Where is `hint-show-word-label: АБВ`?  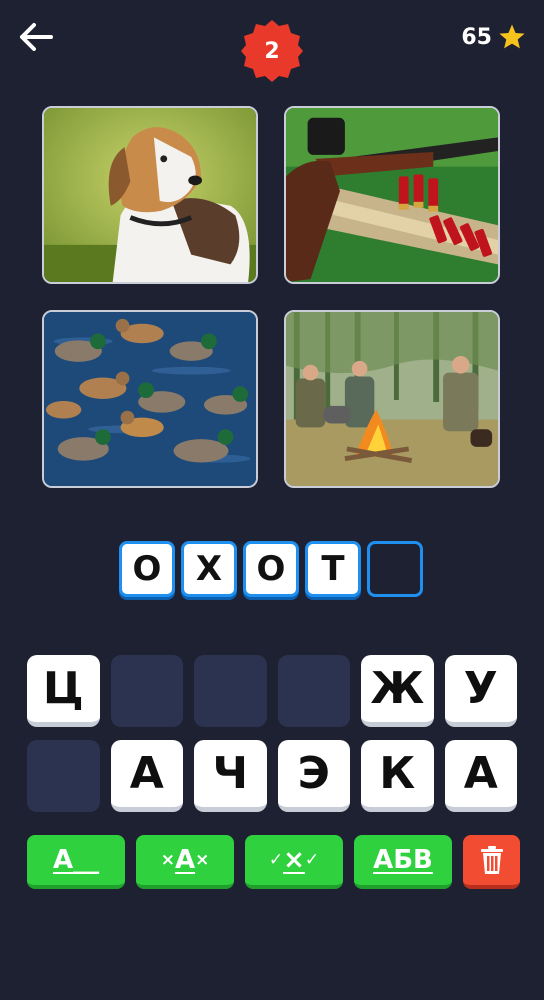 hint-show-word-label: АБВ is located at coordinates (403, 860).